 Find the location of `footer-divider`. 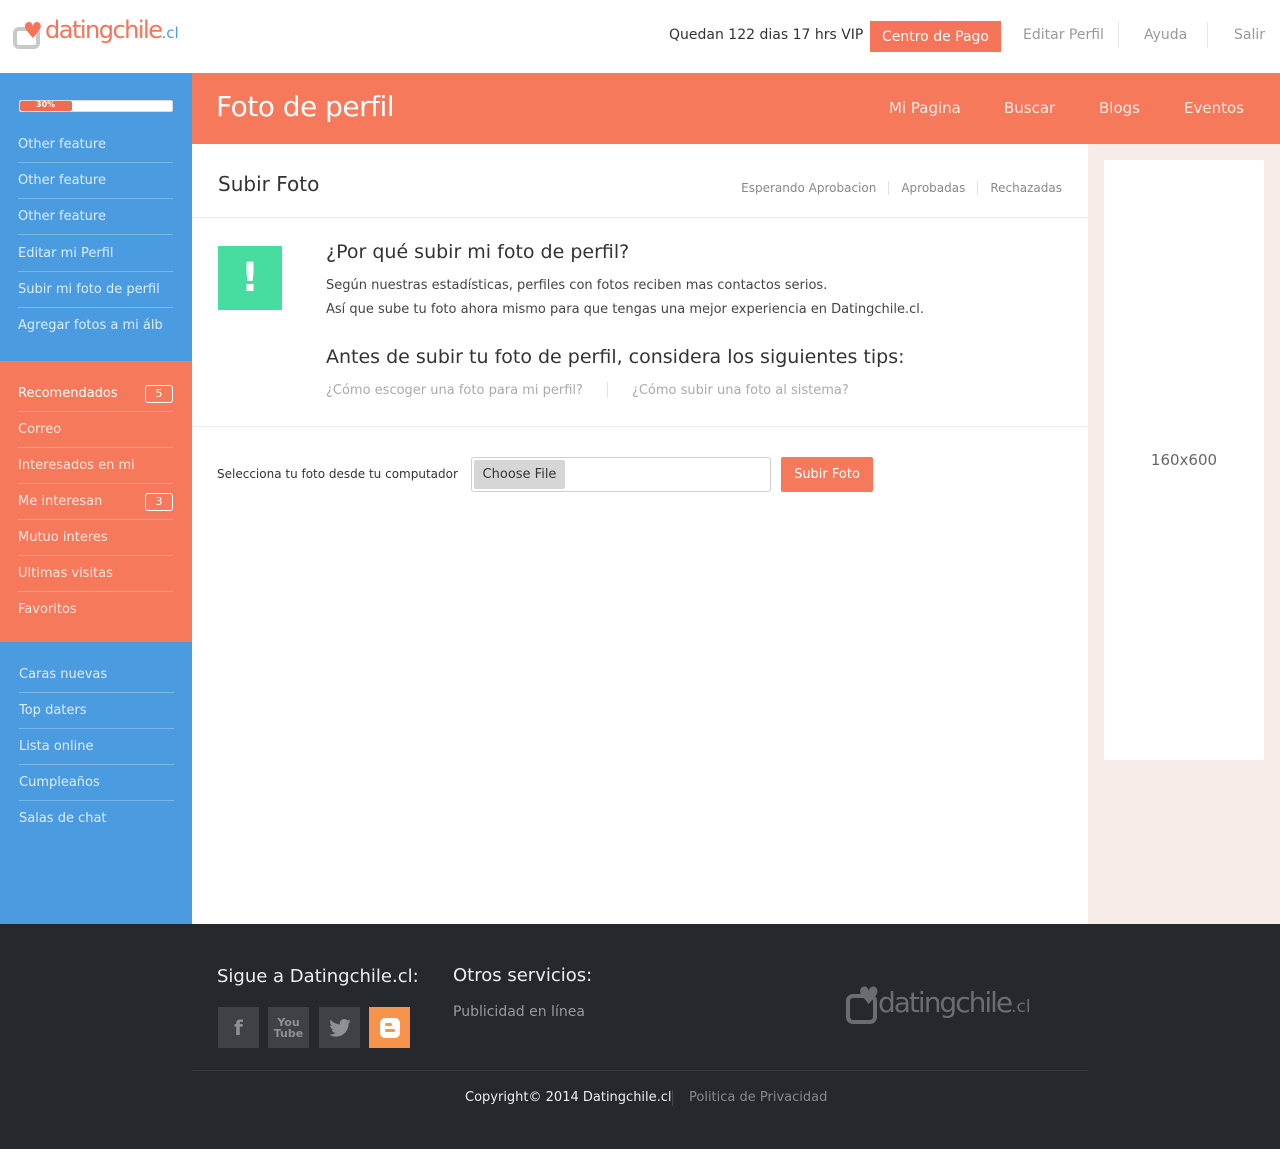

footer-divider is located at coordinates (640, 1070).